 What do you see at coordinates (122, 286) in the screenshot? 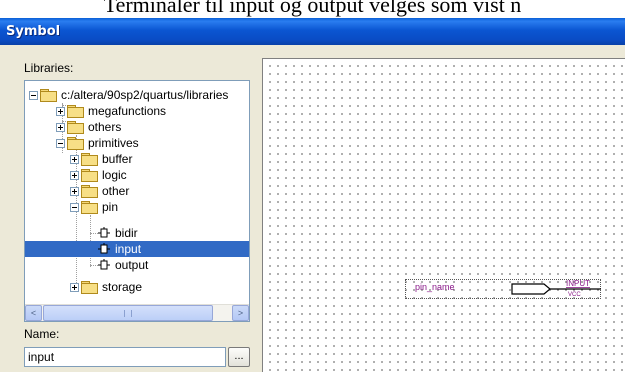
I see `tree-node-label: storage` at bounding box center [122, 286].